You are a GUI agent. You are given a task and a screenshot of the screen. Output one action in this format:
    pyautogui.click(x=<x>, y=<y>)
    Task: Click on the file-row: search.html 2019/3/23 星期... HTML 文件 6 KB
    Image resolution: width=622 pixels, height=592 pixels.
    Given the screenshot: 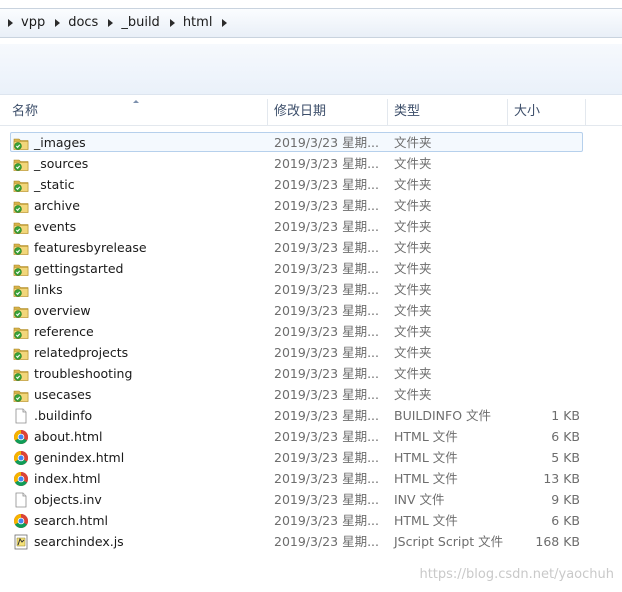 What is the action you would take?
    pyautogui.click(x=311, y=520)
    